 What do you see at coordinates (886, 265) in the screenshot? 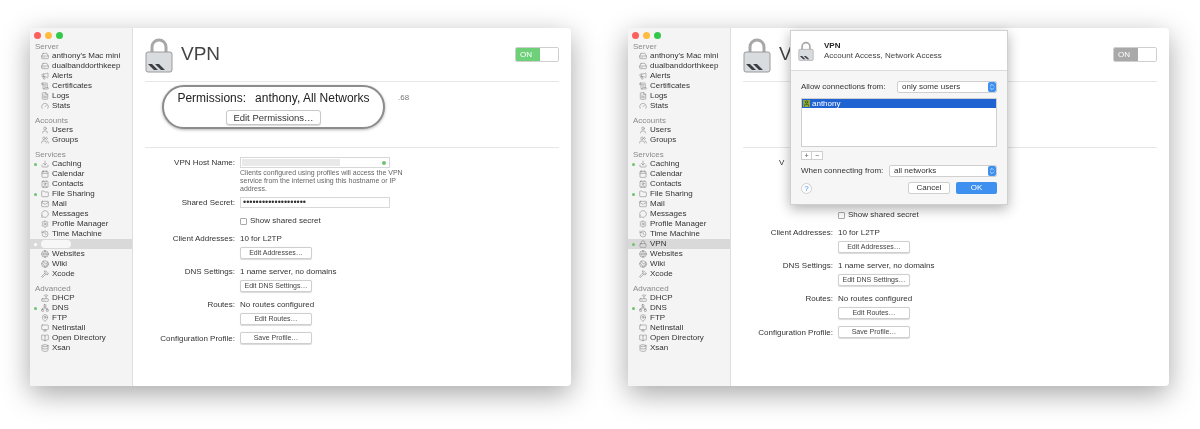
I see `field-value: 1 name server, no domains` at bounding box center [886, 265].